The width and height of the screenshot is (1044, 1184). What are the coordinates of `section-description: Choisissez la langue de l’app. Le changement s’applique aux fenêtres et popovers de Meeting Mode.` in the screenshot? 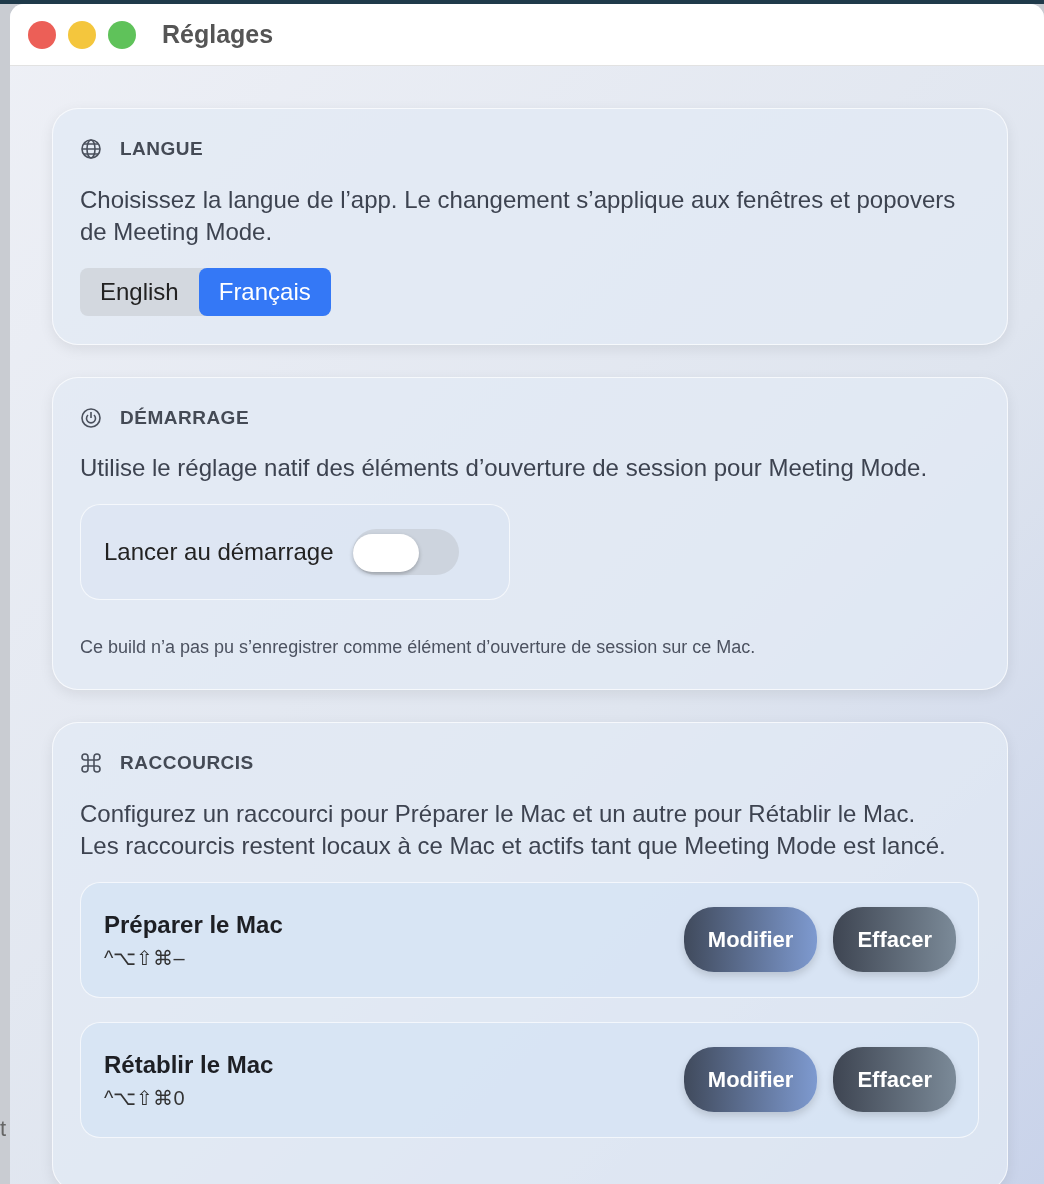 It's located at (518, 215).